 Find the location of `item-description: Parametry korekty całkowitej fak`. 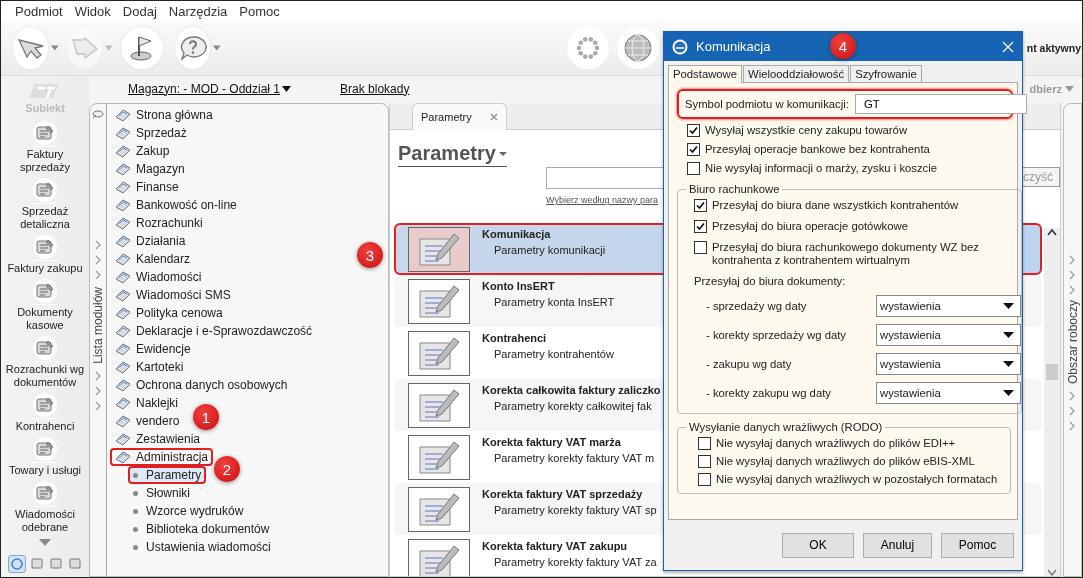

item-description: Parametry korekty całkowitej fak is located at coordinates (573, 406).